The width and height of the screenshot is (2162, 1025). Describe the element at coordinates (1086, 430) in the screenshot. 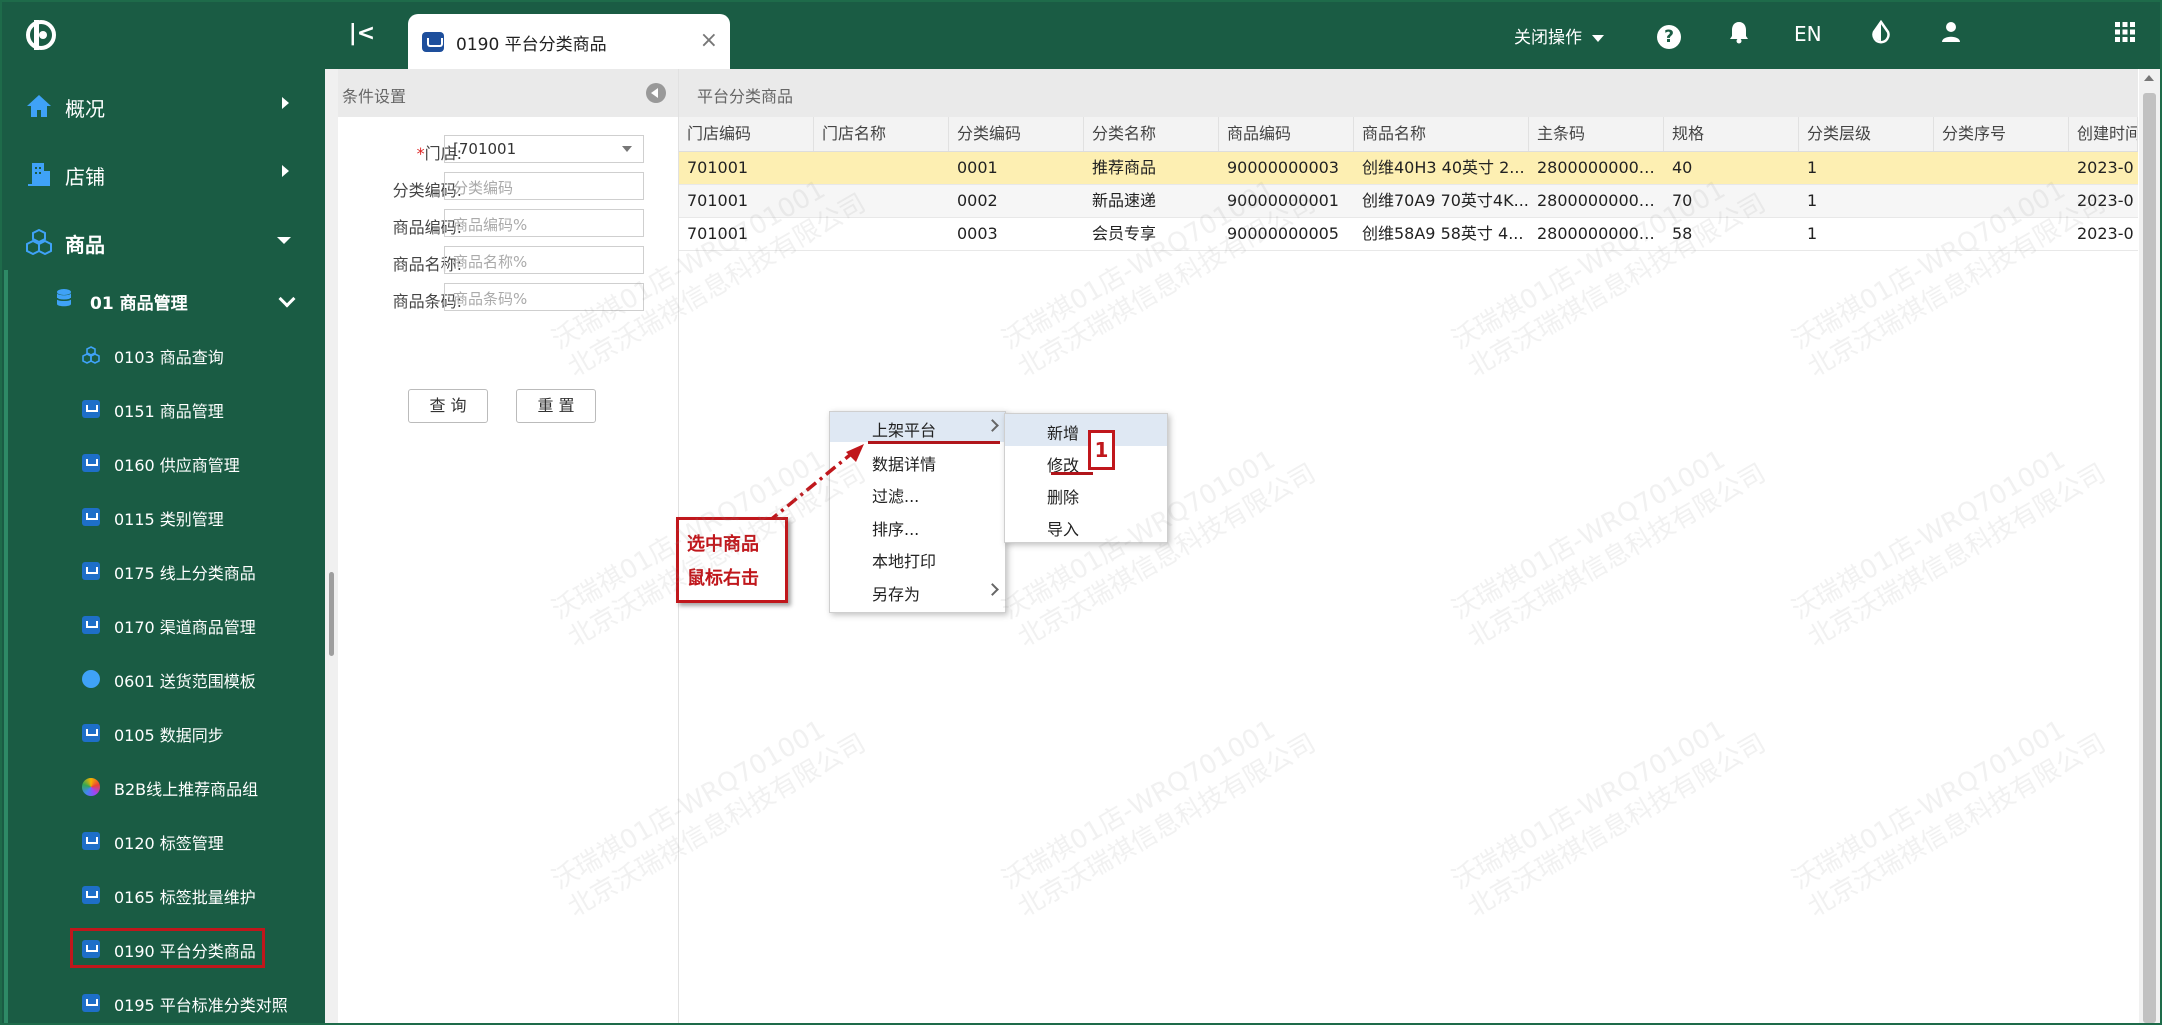

I see `submenu-item-add: 新增` at that location.